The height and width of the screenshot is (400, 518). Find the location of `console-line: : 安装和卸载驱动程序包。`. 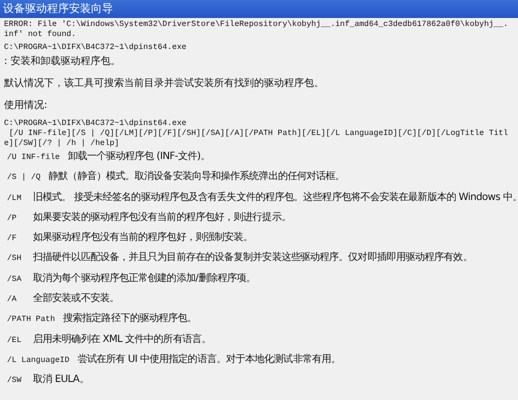

console-line: : 安装和卸载驱动程序包。 is located at coordinates (63, 62).